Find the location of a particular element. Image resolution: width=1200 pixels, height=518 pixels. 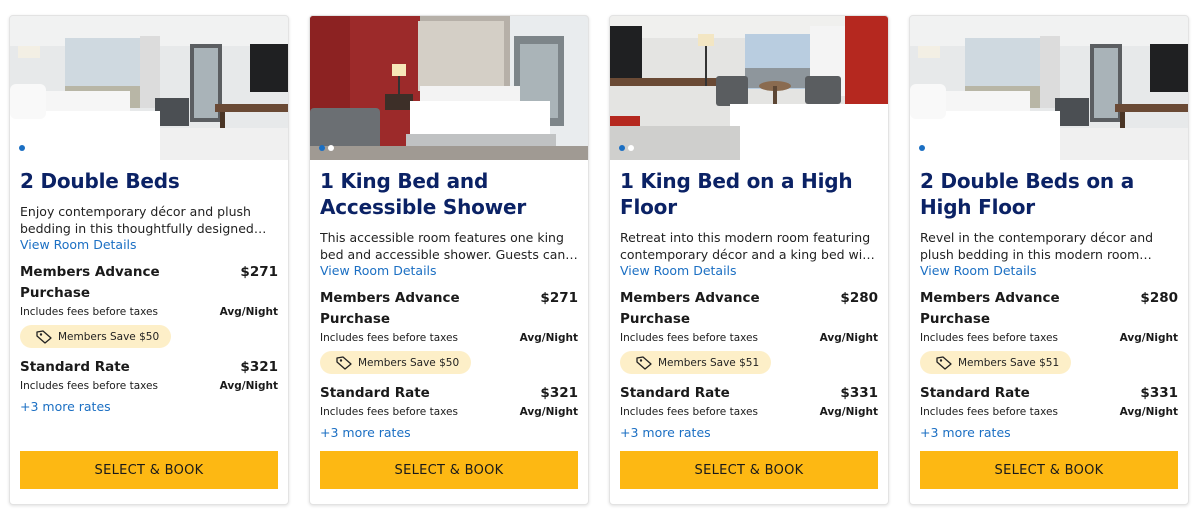

room-title: 1 King Bed and Accessible Shower is located at coordinates (423, 194).